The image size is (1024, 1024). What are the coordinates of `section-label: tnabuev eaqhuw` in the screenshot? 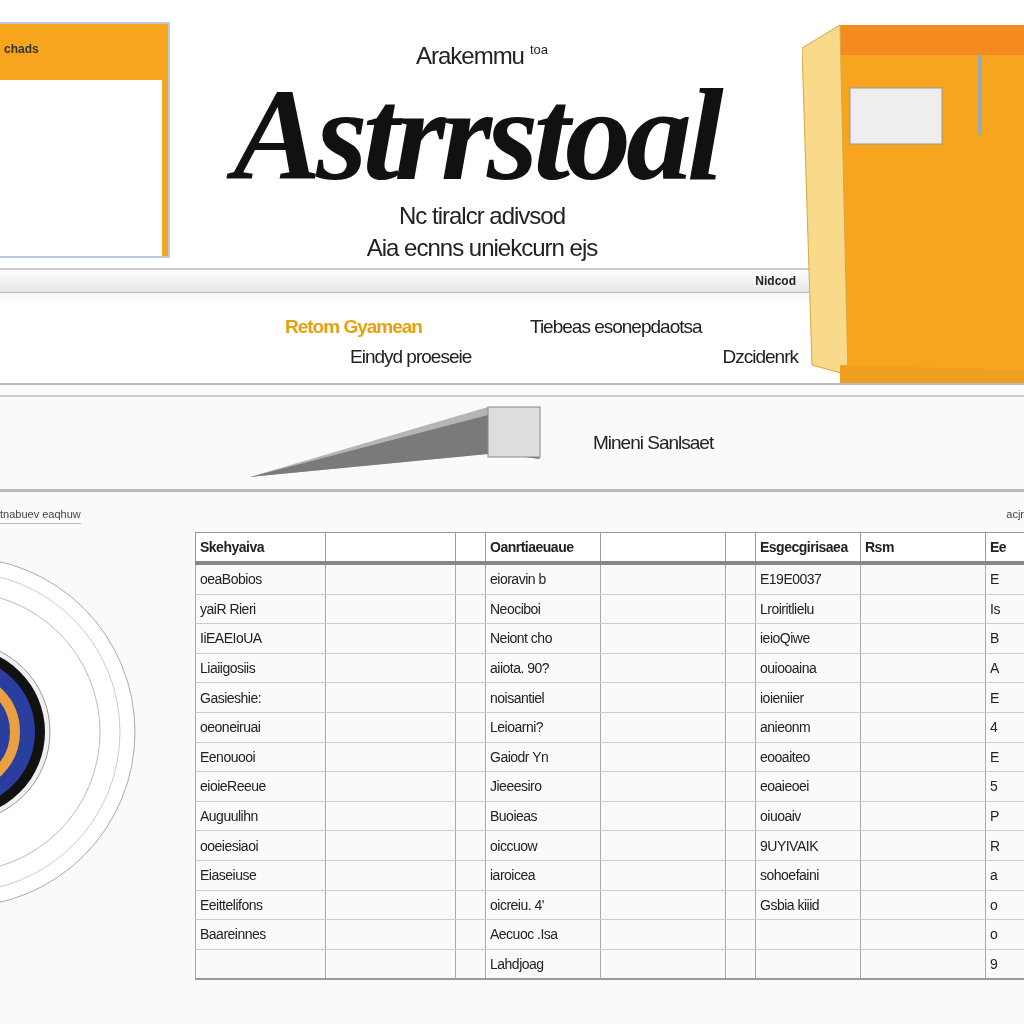 It's located at (40, 516).